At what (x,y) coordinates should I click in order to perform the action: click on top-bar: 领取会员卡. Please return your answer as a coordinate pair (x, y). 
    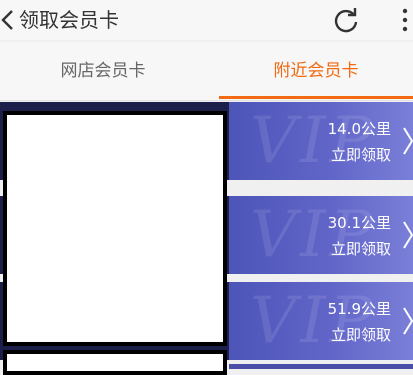
    Looking at the image, I should click on (206, 20).